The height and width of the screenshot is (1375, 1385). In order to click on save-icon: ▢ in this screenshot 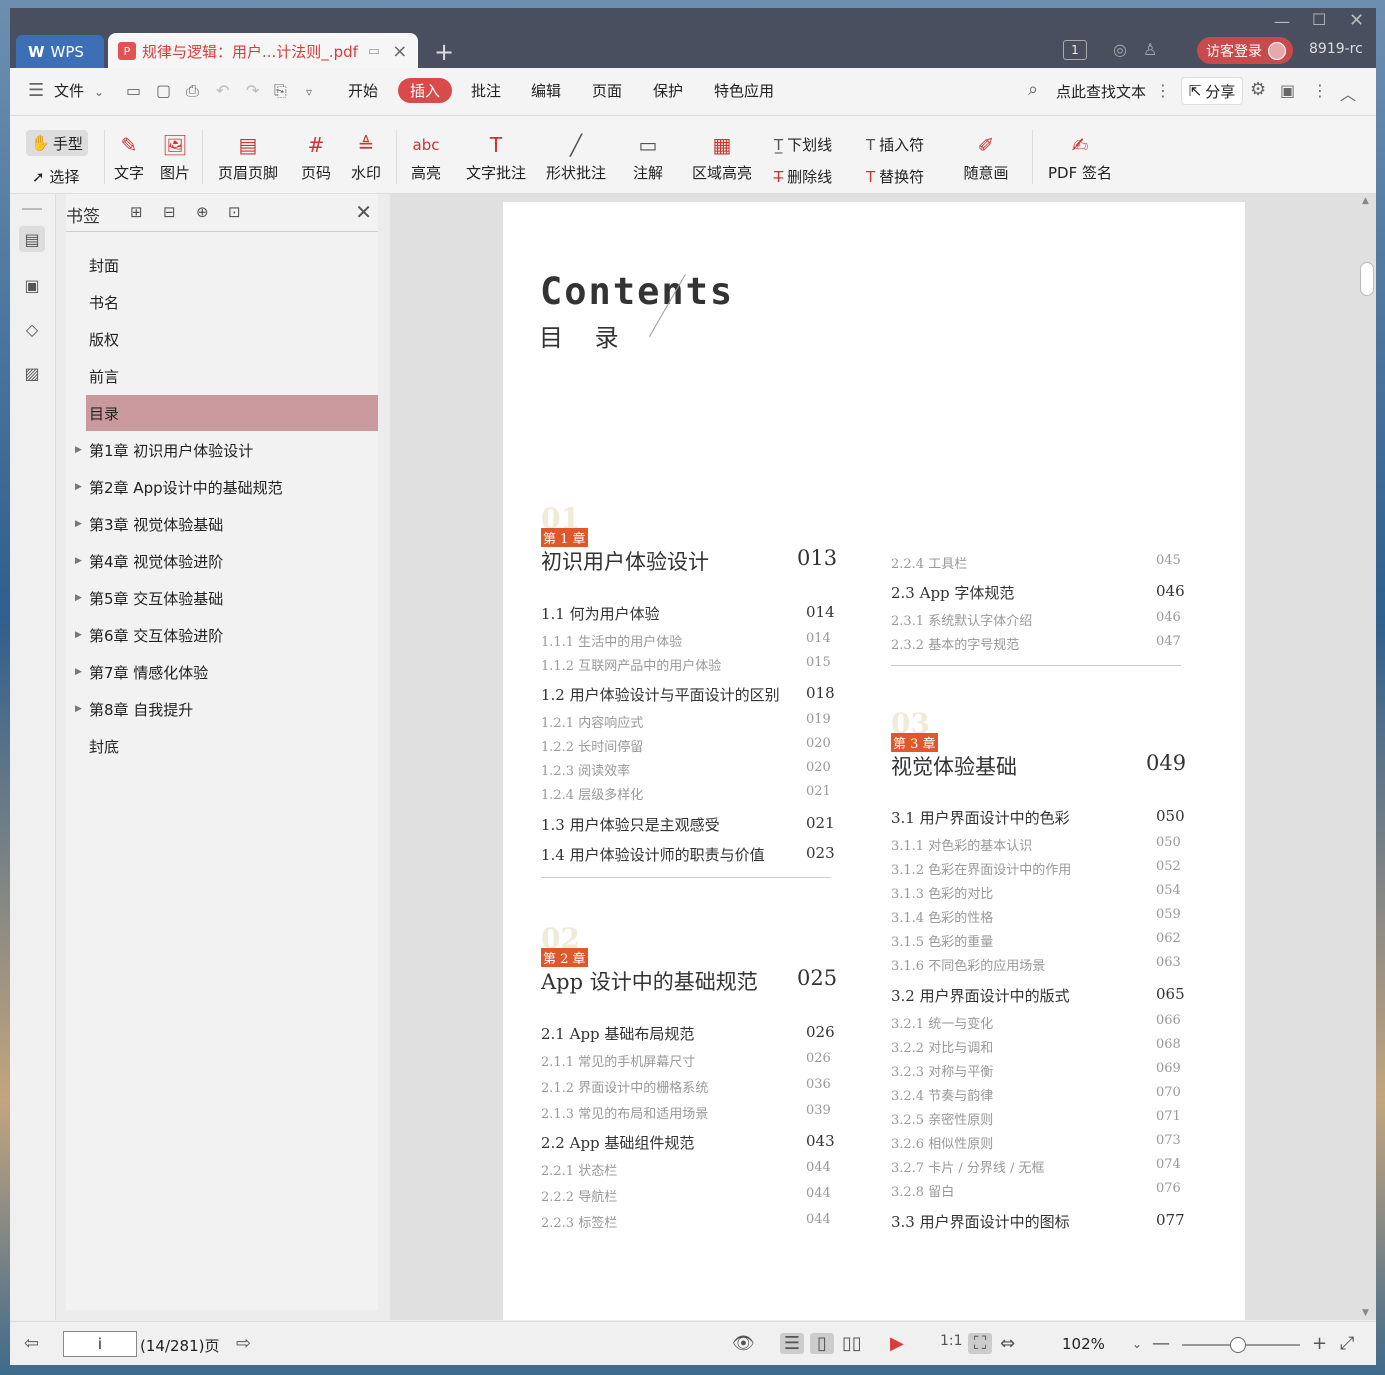, I will do `click(163, 90)`.